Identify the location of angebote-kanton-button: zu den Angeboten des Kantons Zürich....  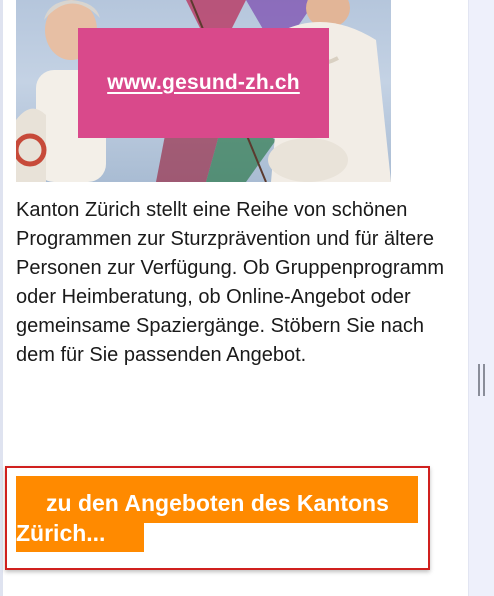
(216, 515).